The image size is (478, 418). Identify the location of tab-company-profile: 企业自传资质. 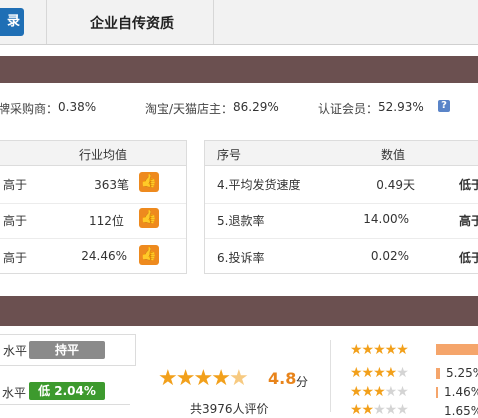
(132, 23).